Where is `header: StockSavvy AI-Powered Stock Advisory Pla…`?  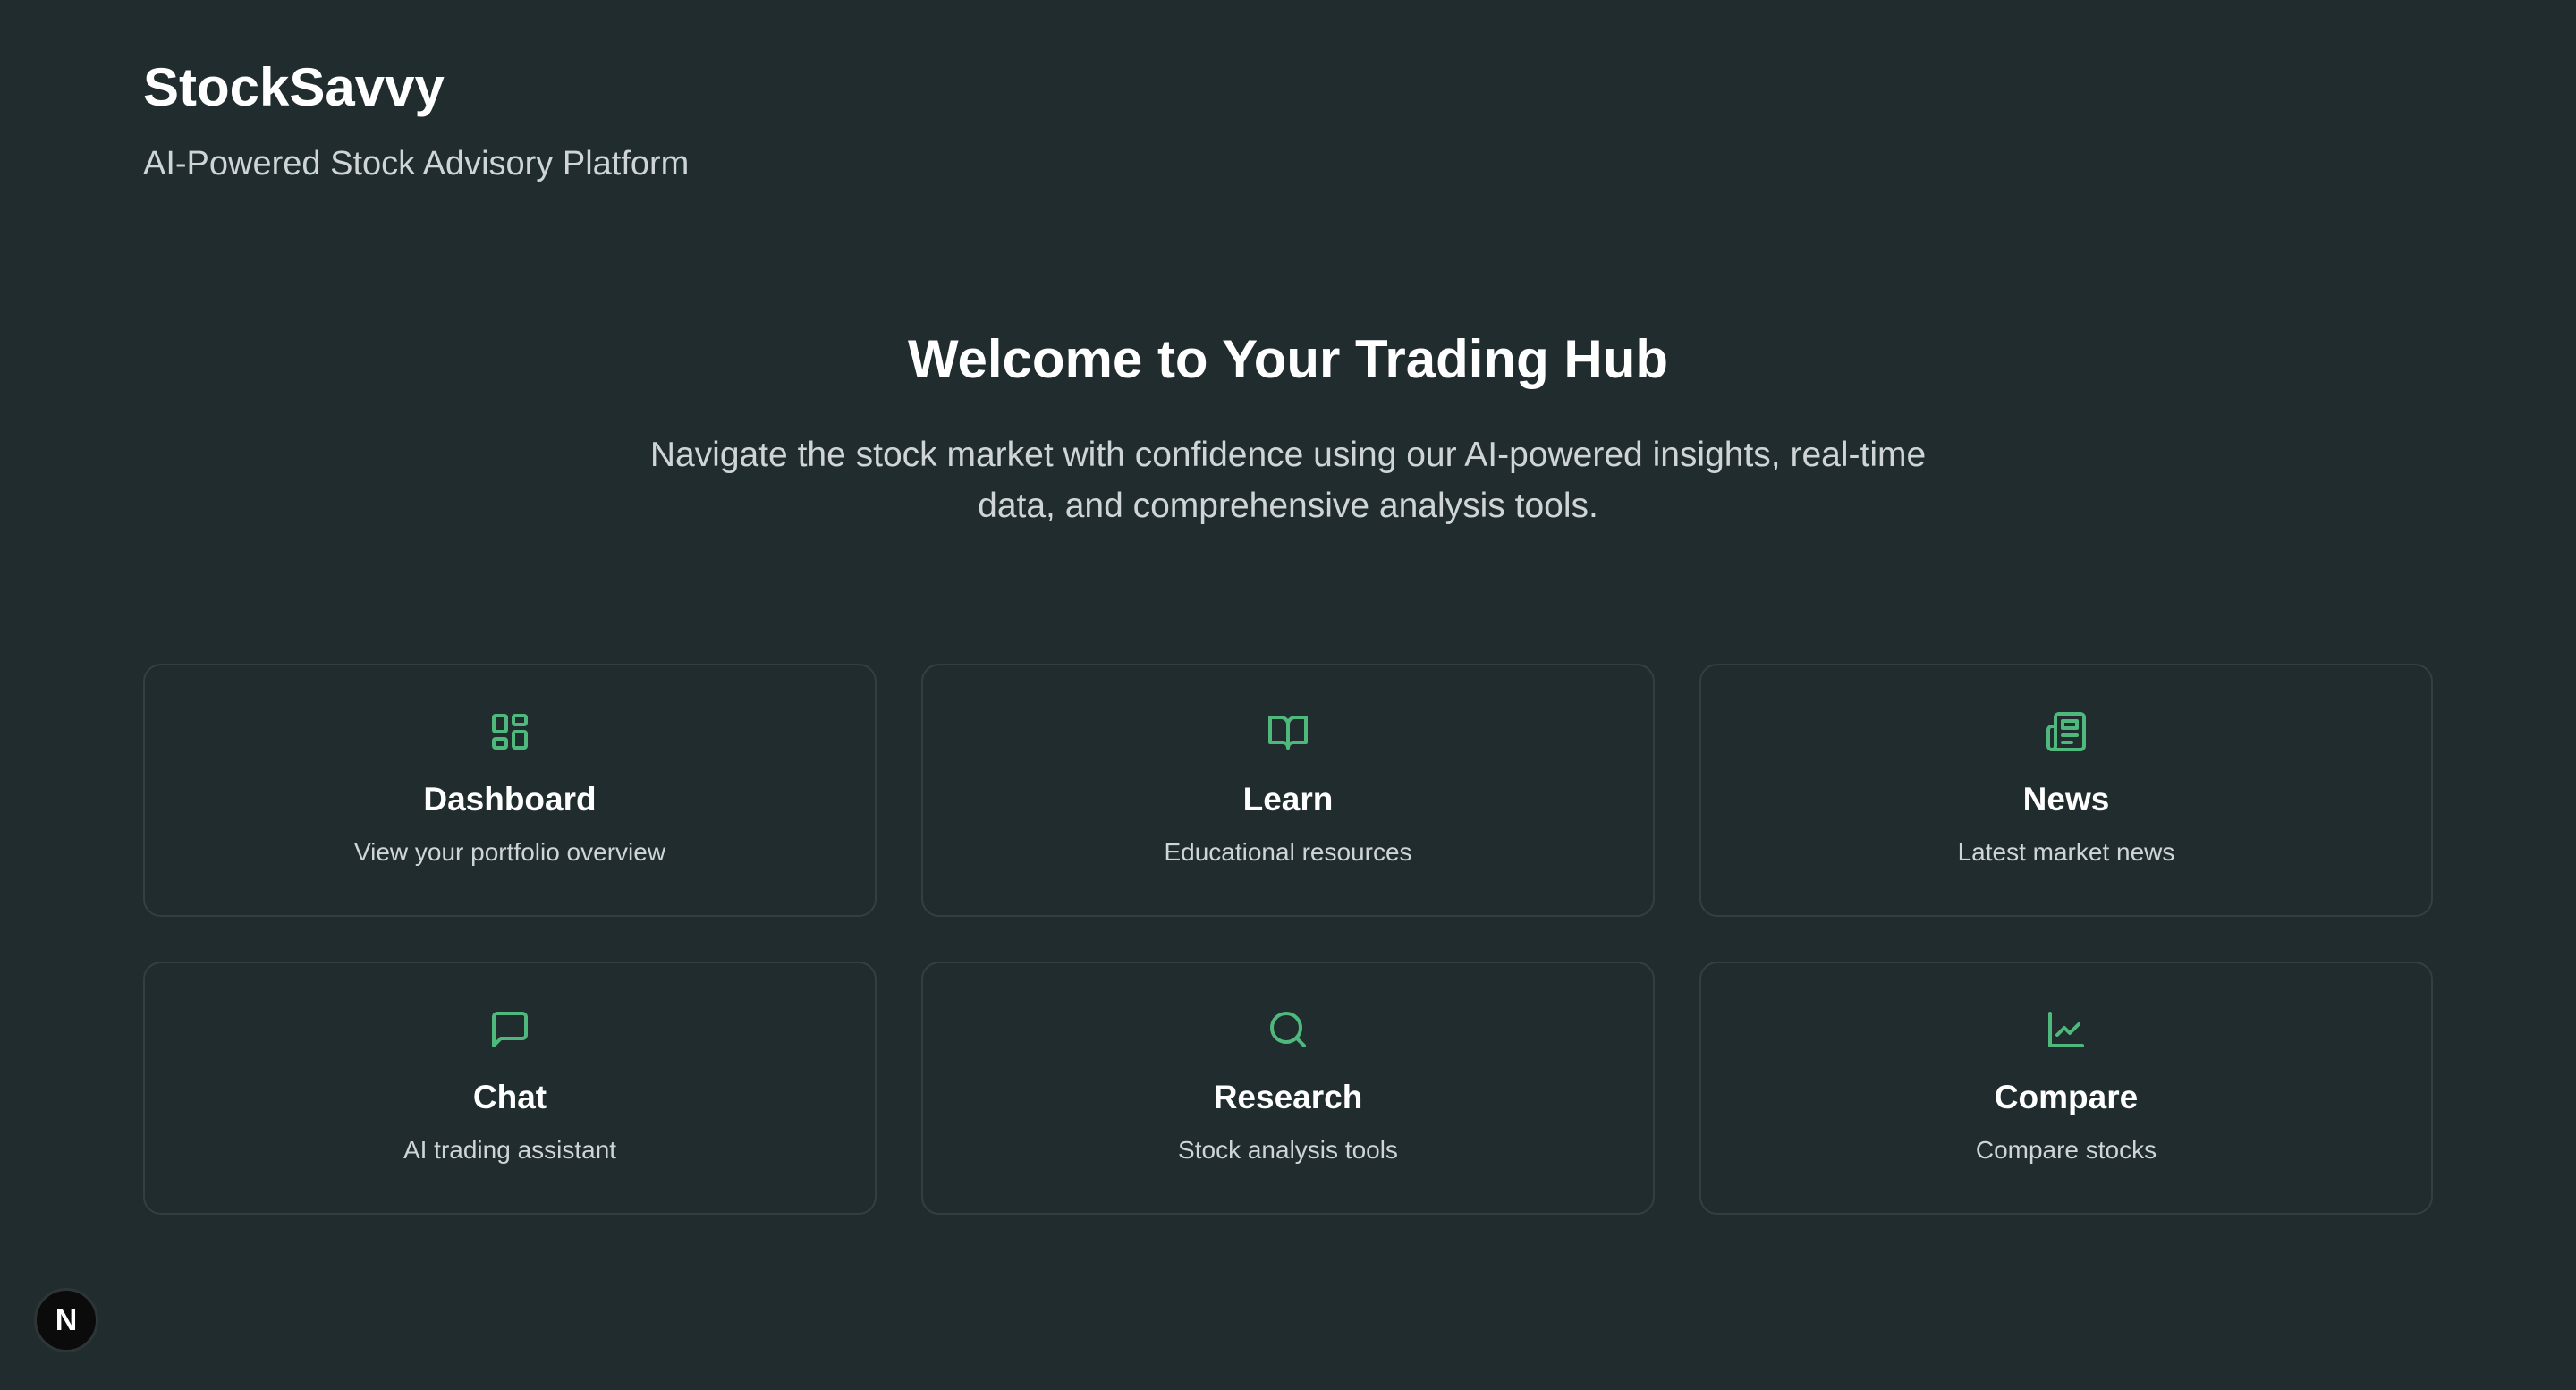
header: StockSavvy AI-Powered Stock Advisory Pla… is located at coordinates (416, 119).